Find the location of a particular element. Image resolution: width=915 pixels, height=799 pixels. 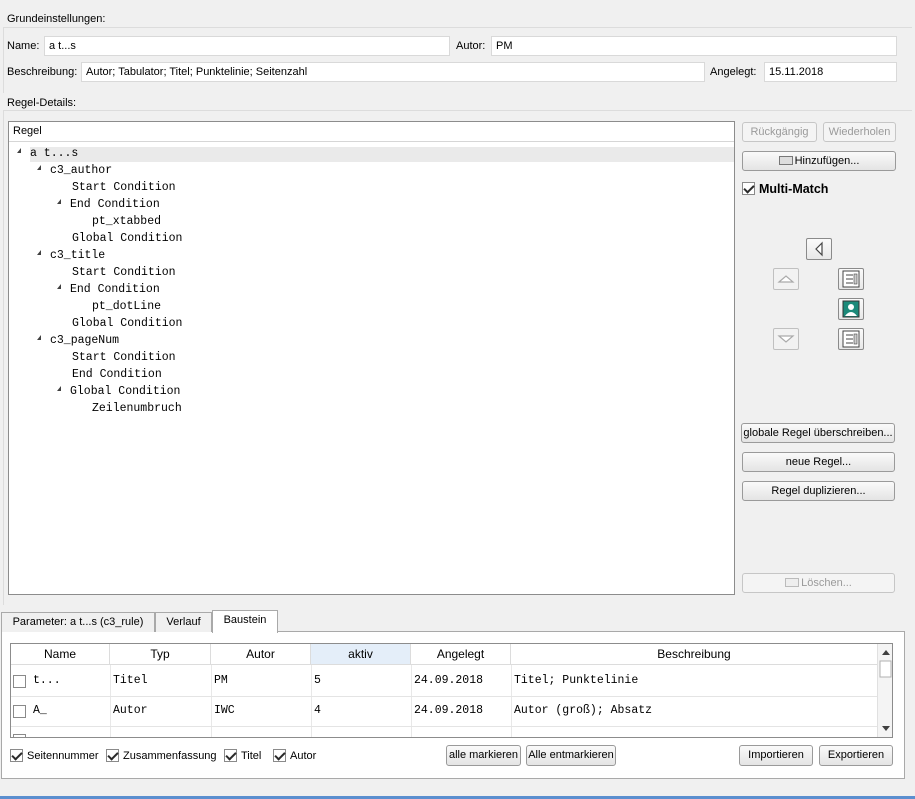

column-header-type: Typ is located at coordinates (160, 654).